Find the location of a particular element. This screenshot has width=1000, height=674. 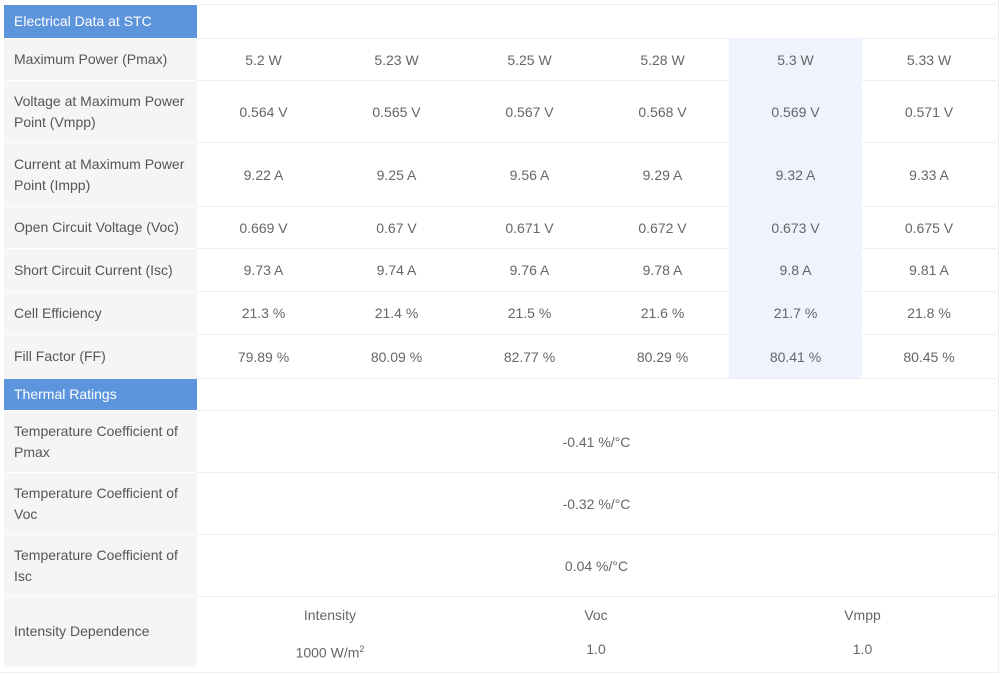

row-label: Cell Efficiency is located at coordinates (100, 313).